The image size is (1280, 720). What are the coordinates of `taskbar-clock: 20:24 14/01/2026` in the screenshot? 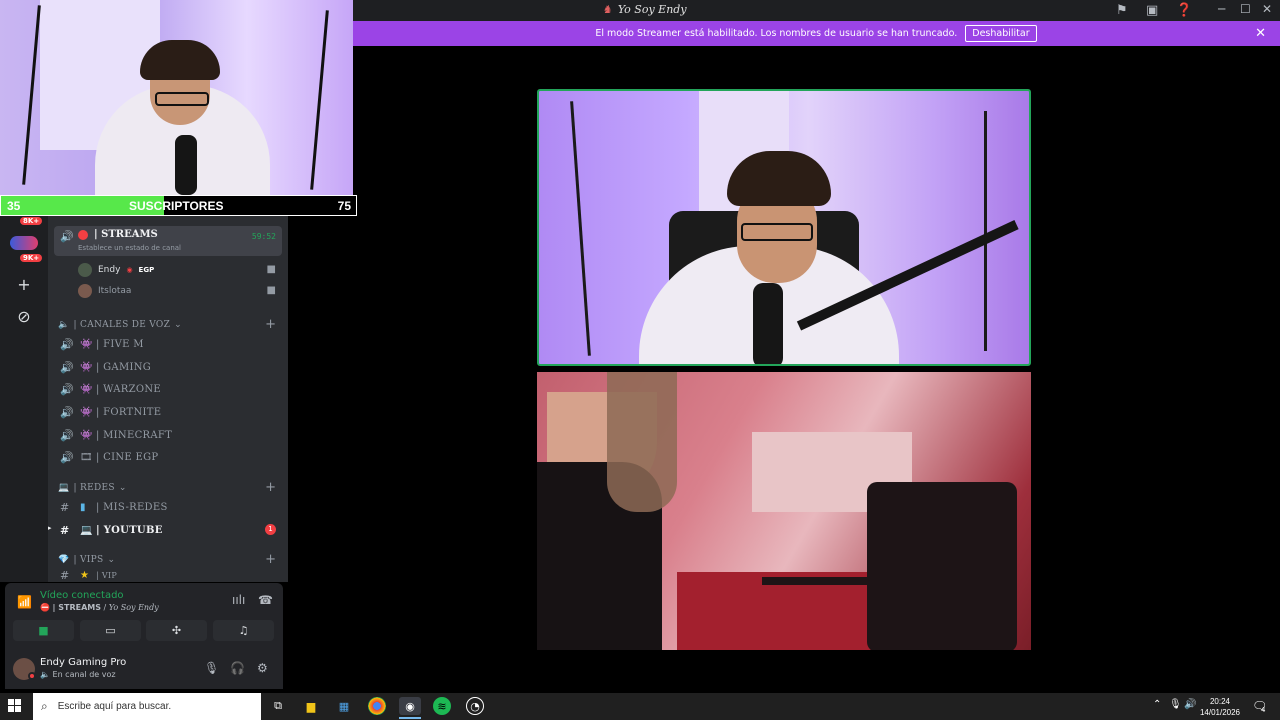 It's located at (1220, 707).